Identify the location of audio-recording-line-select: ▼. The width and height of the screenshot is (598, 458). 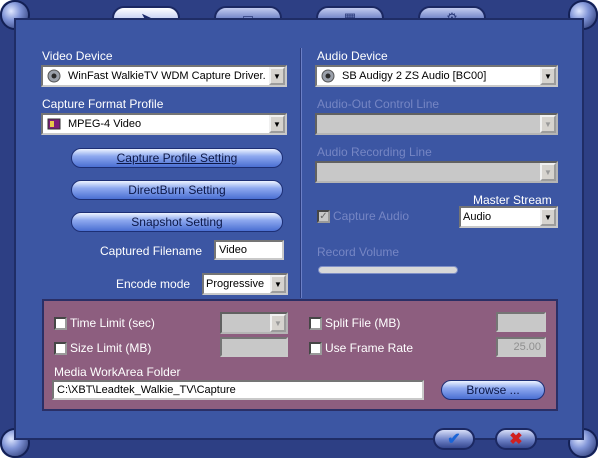
(436, 172).